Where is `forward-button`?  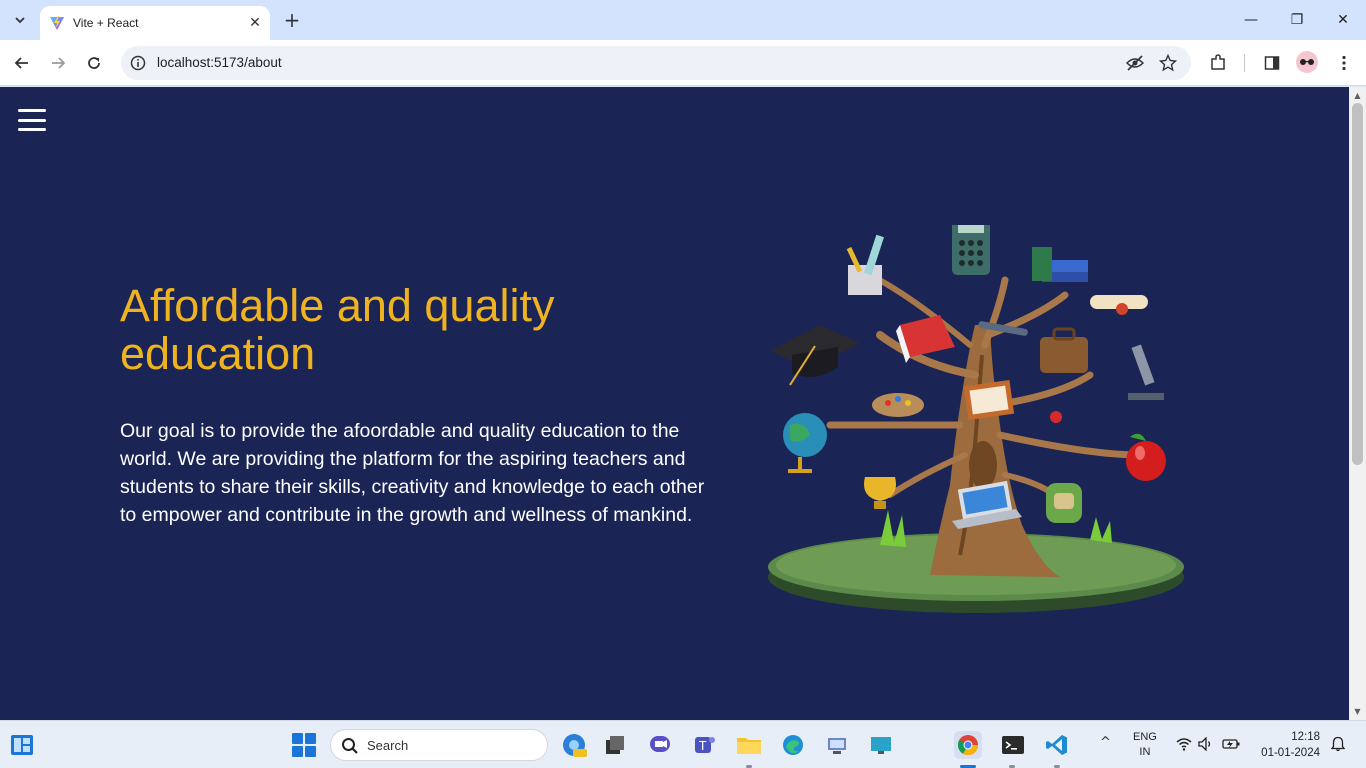
forward-button is located at coordinates (58, 63).